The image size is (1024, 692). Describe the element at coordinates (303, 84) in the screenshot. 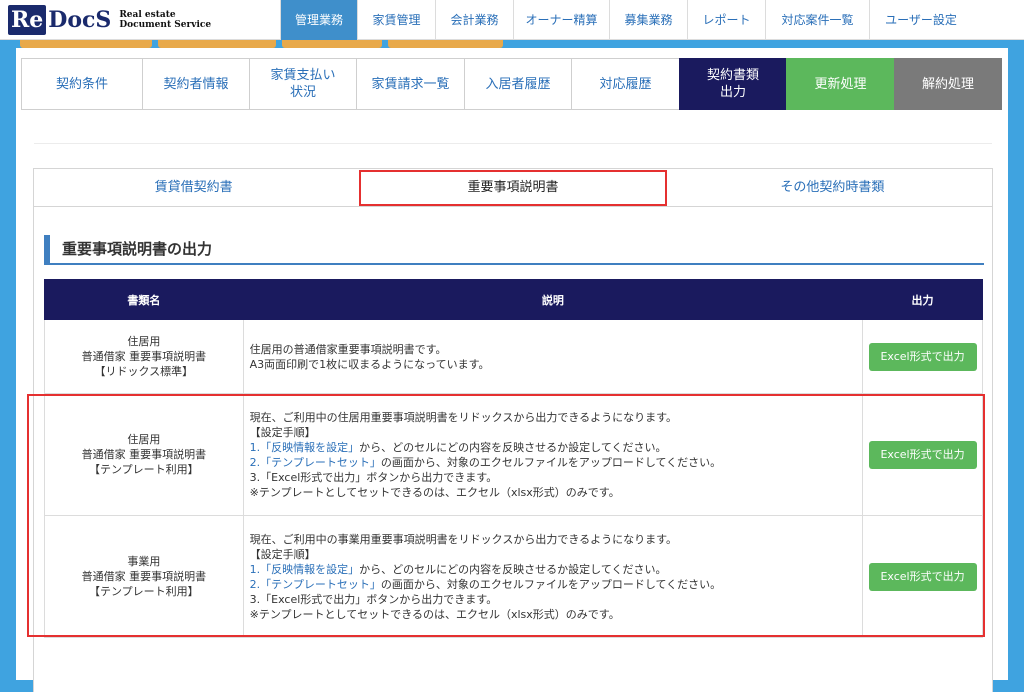

I see `tab-yachin-shiharai: 家賃支払い 状況` at that location.